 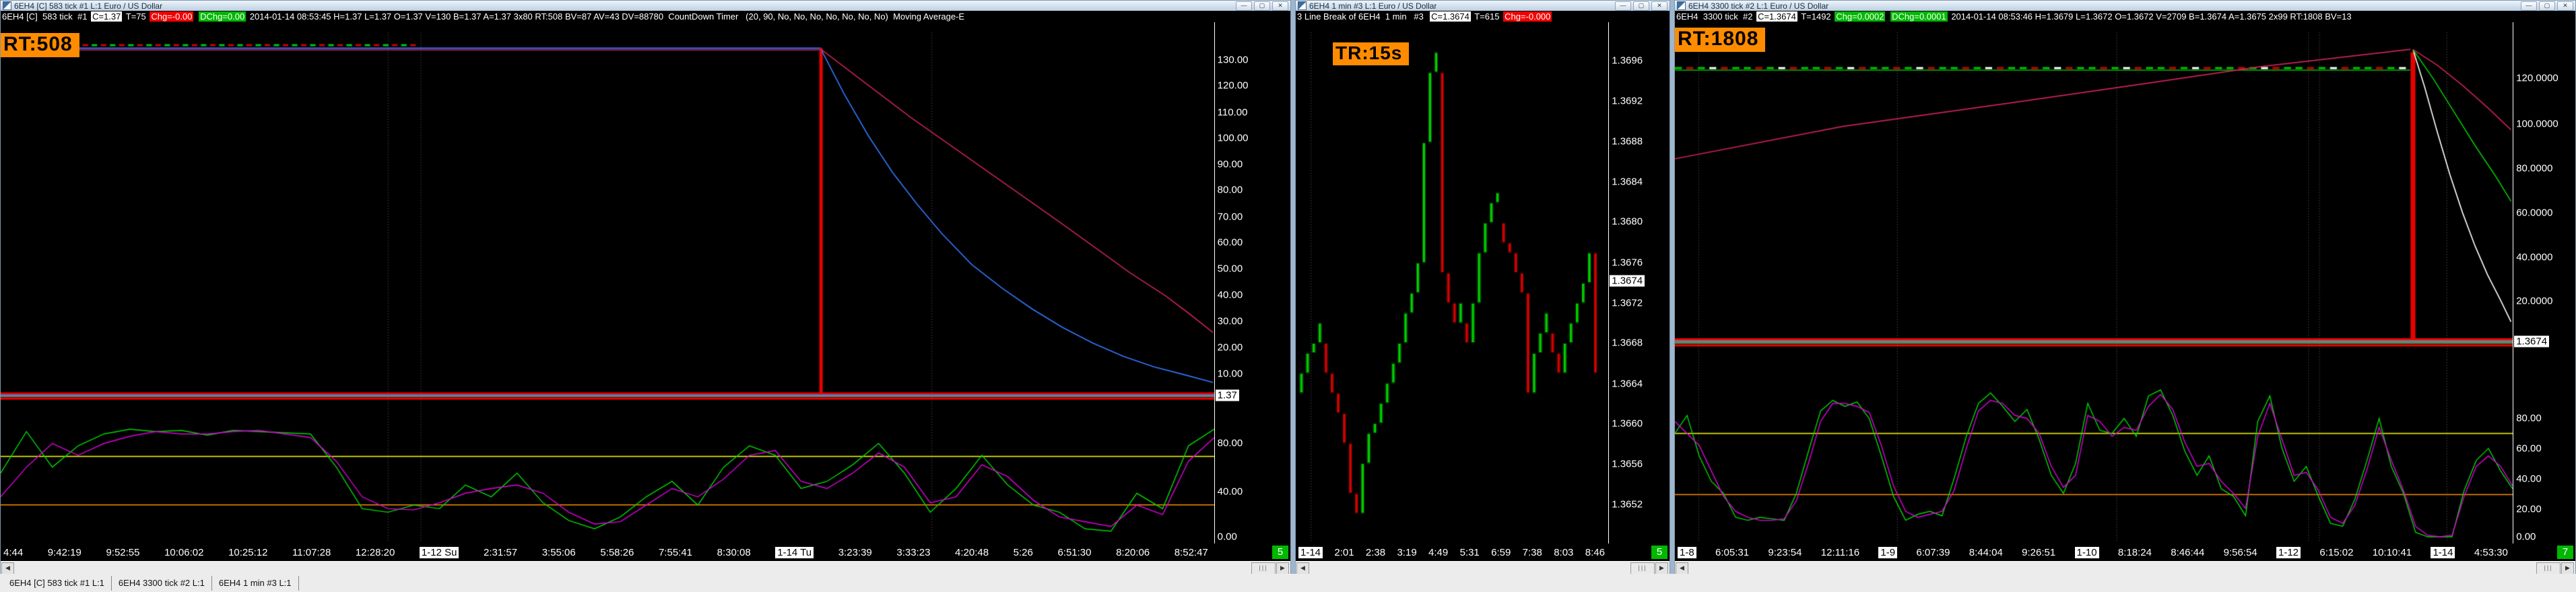 What do you see at coordinates (617, 552) in the screenshot?
I see `time-label: 5:58:26` at bounding box center [617, 552].